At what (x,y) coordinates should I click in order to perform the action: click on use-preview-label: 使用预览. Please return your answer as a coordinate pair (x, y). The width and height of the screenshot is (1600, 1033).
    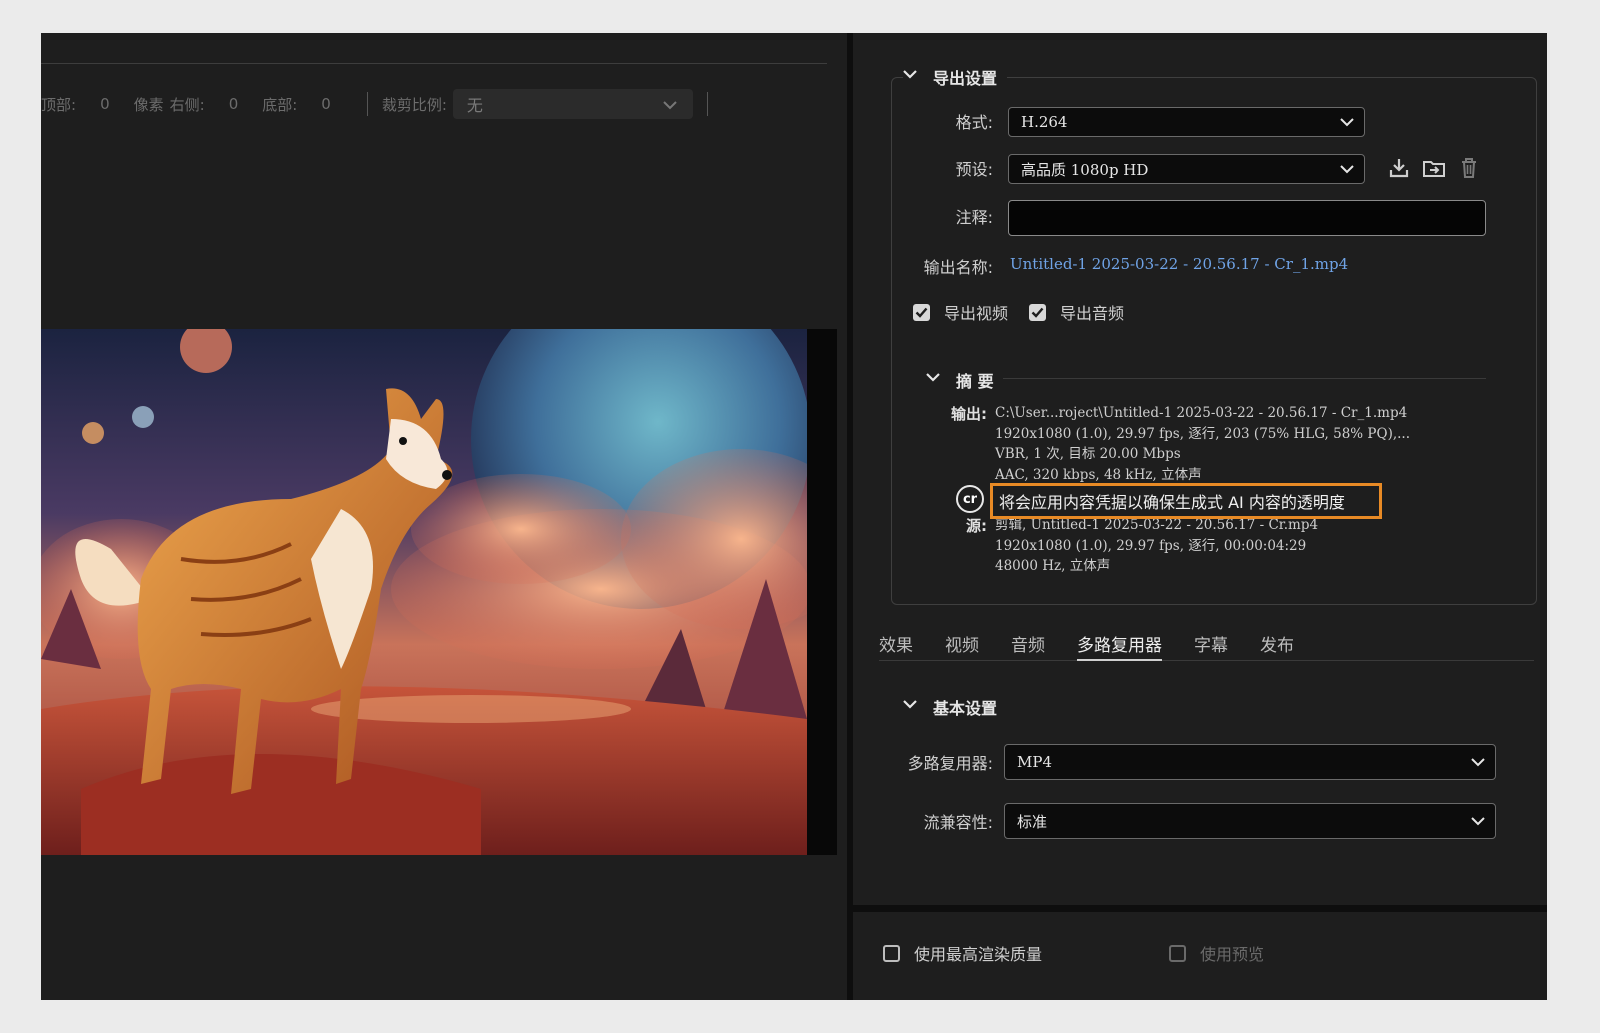
    Looking at the image, I should click on (1232, 954).